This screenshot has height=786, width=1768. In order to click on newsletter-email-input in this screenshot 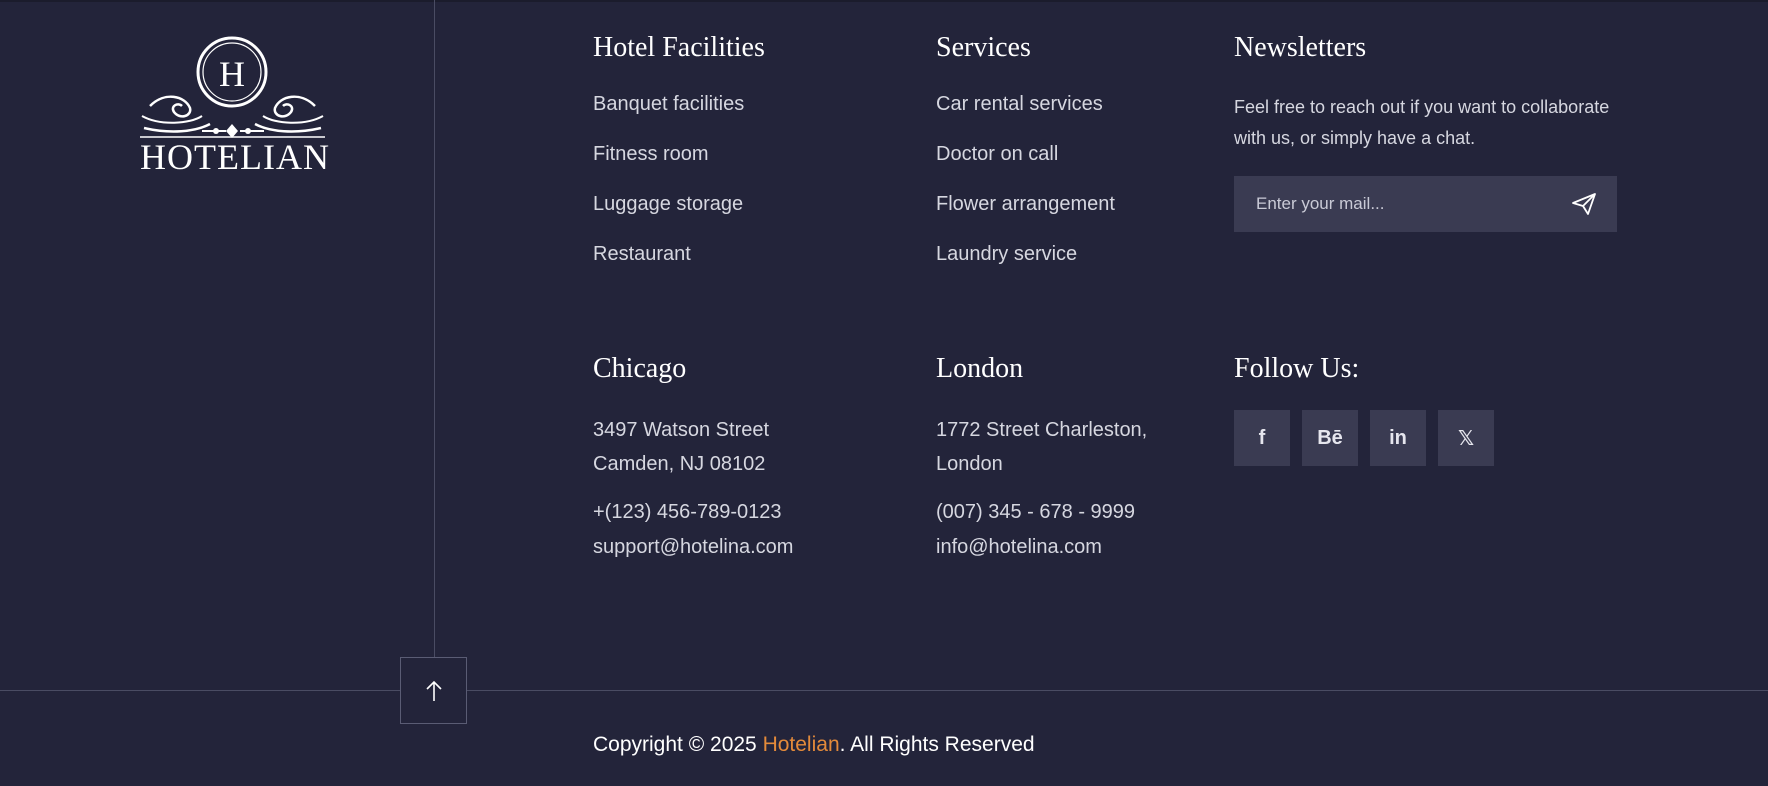, I will do `click(1395, 204)`.